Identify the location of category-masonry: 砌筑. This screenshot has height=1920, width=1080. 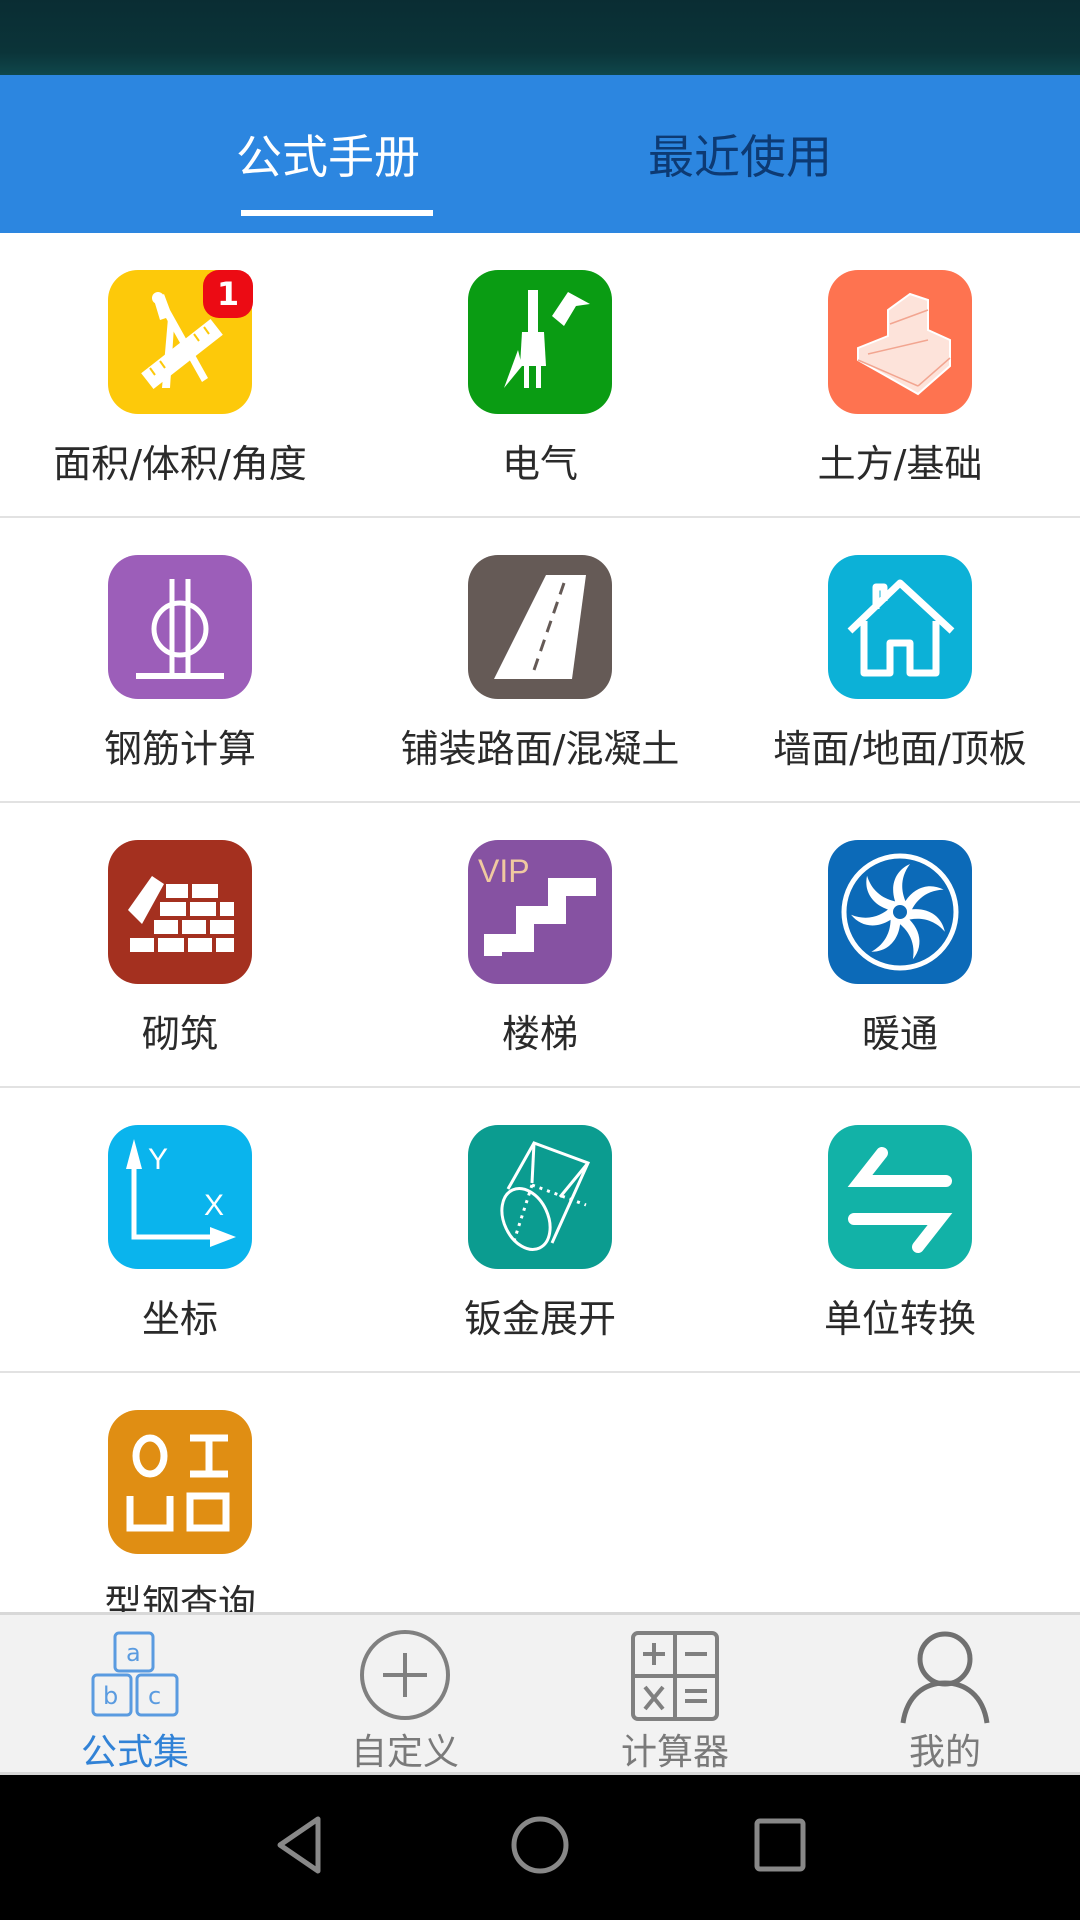
(180, 944).